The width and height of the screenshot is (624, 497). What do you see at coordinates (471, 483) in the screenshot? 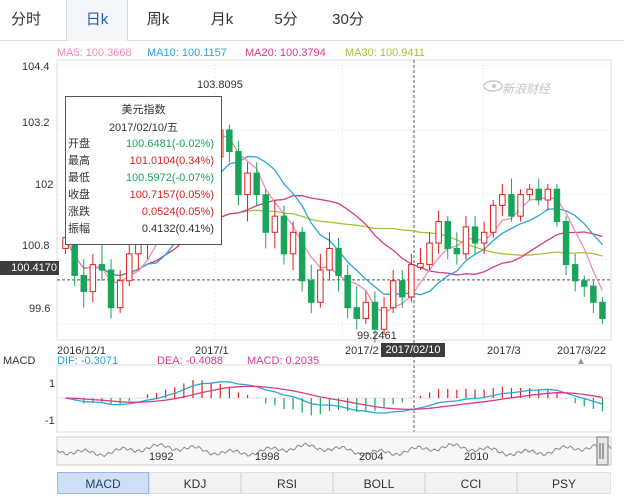
I see `indicator-tab-cci: CCI` at bounding box center [471, 483].